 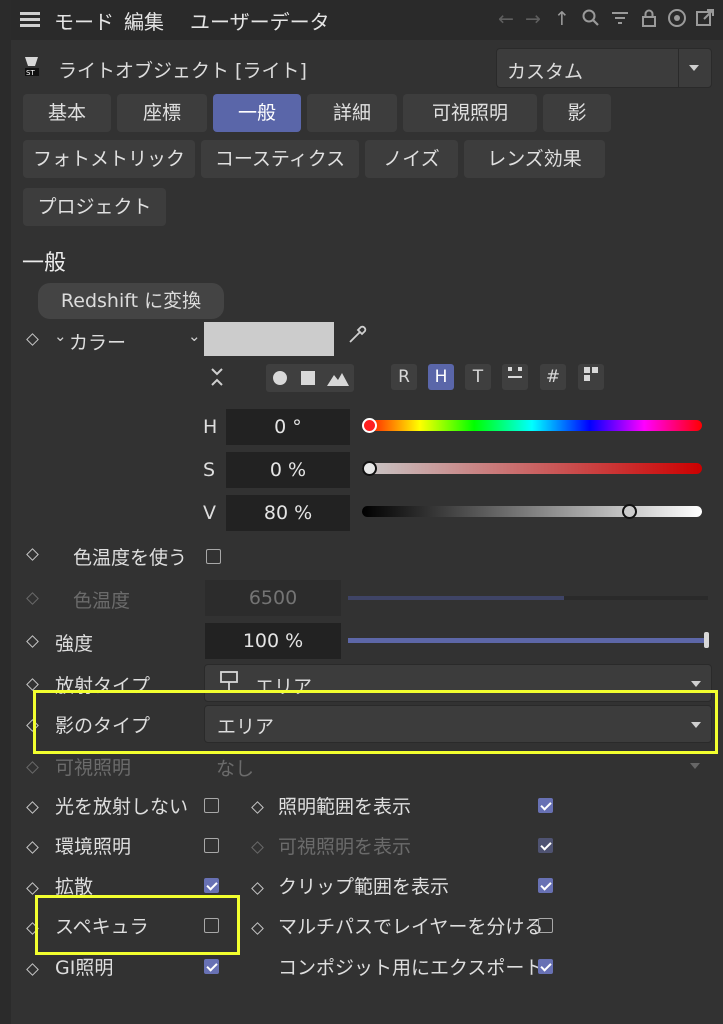 What do you see at coordinates (591, 377) in the screenshot?
I see `swatches-icon` at bounding box center [591, 377].